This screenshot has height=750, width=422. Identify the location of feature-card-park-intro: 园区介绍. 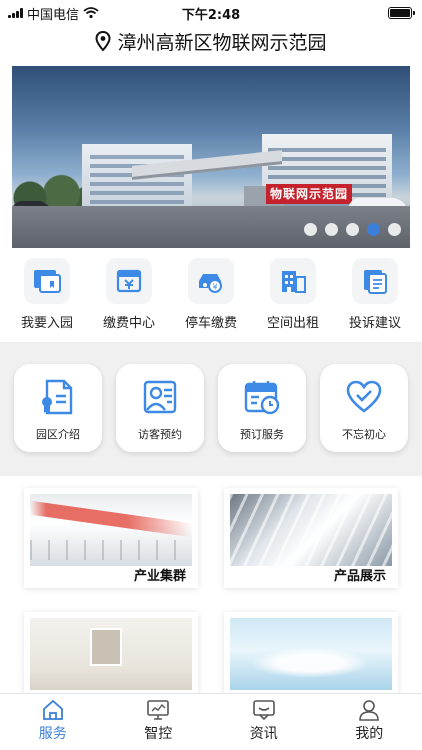
(58, 408).